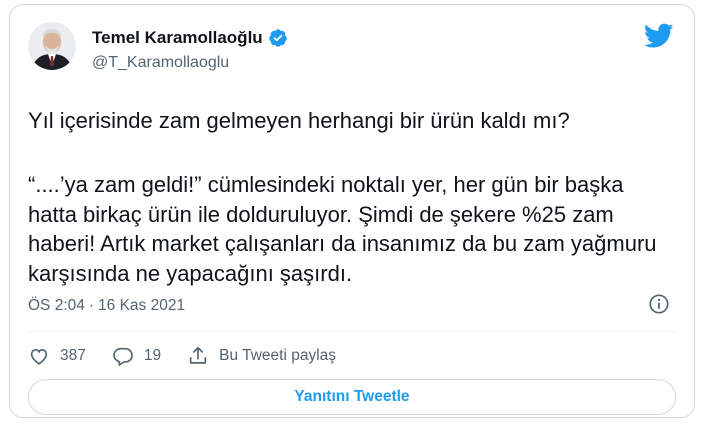  I want to click on share-label: Bu Tweeti paylaş, so click(278, 355).